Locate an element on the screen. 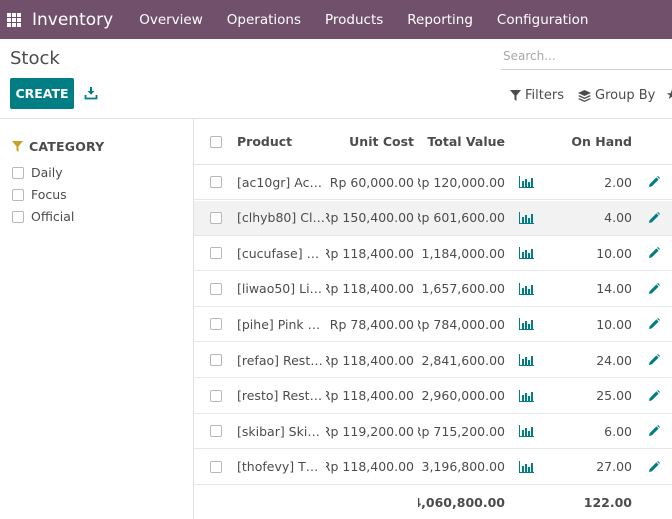 This screenshot has width=672, height=519. category-item-daily: Daily is located at coordinates (37, 172).